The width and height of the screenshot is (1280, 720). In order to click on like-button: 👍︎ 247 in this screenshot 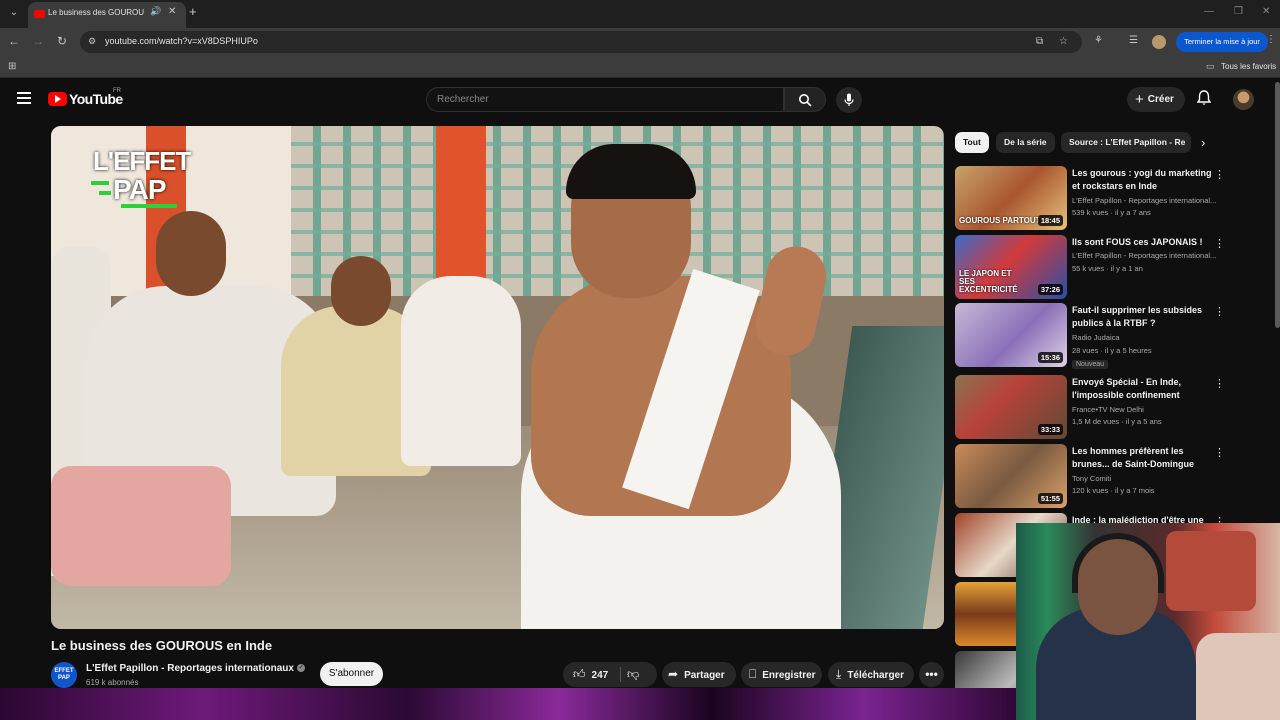, I will do `click(590, 675)`.